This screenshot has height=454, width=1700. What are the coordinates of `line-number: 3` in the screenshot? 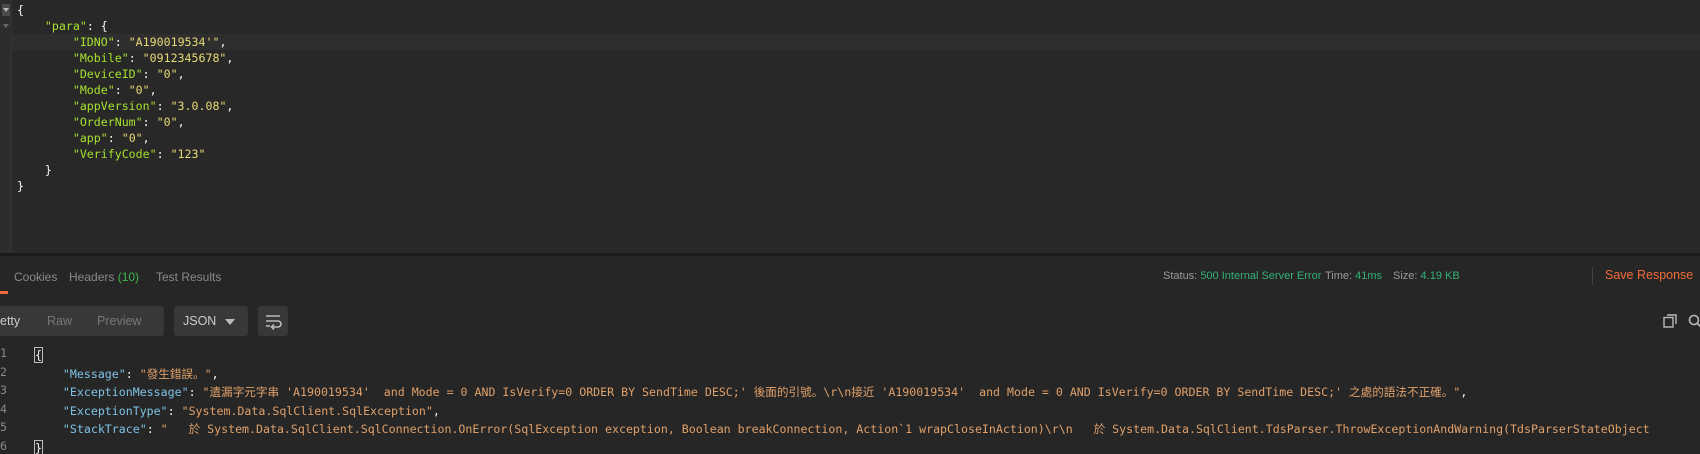 It's located at (3, 390).